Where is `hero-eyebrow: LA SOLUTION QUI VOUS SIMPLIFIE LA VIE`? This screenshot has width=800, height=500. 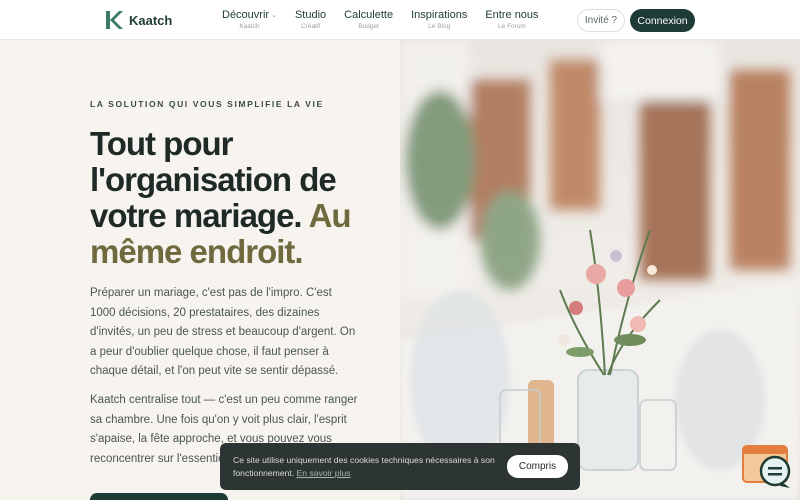 hero-eyebrow: LA SOLUTION QUI VOUS SIMPLIFIE LA VIE is located at coordinates (207, 104).